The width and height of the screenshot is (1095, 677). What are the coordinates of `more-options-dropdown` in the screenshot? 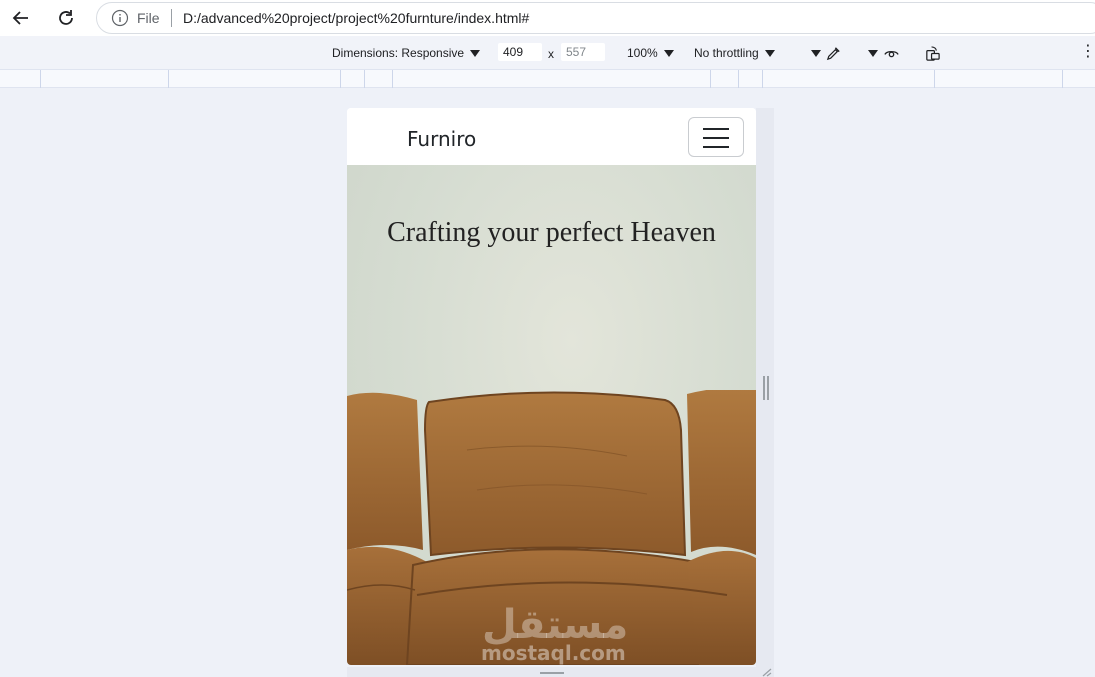 It's located at (813, 53).